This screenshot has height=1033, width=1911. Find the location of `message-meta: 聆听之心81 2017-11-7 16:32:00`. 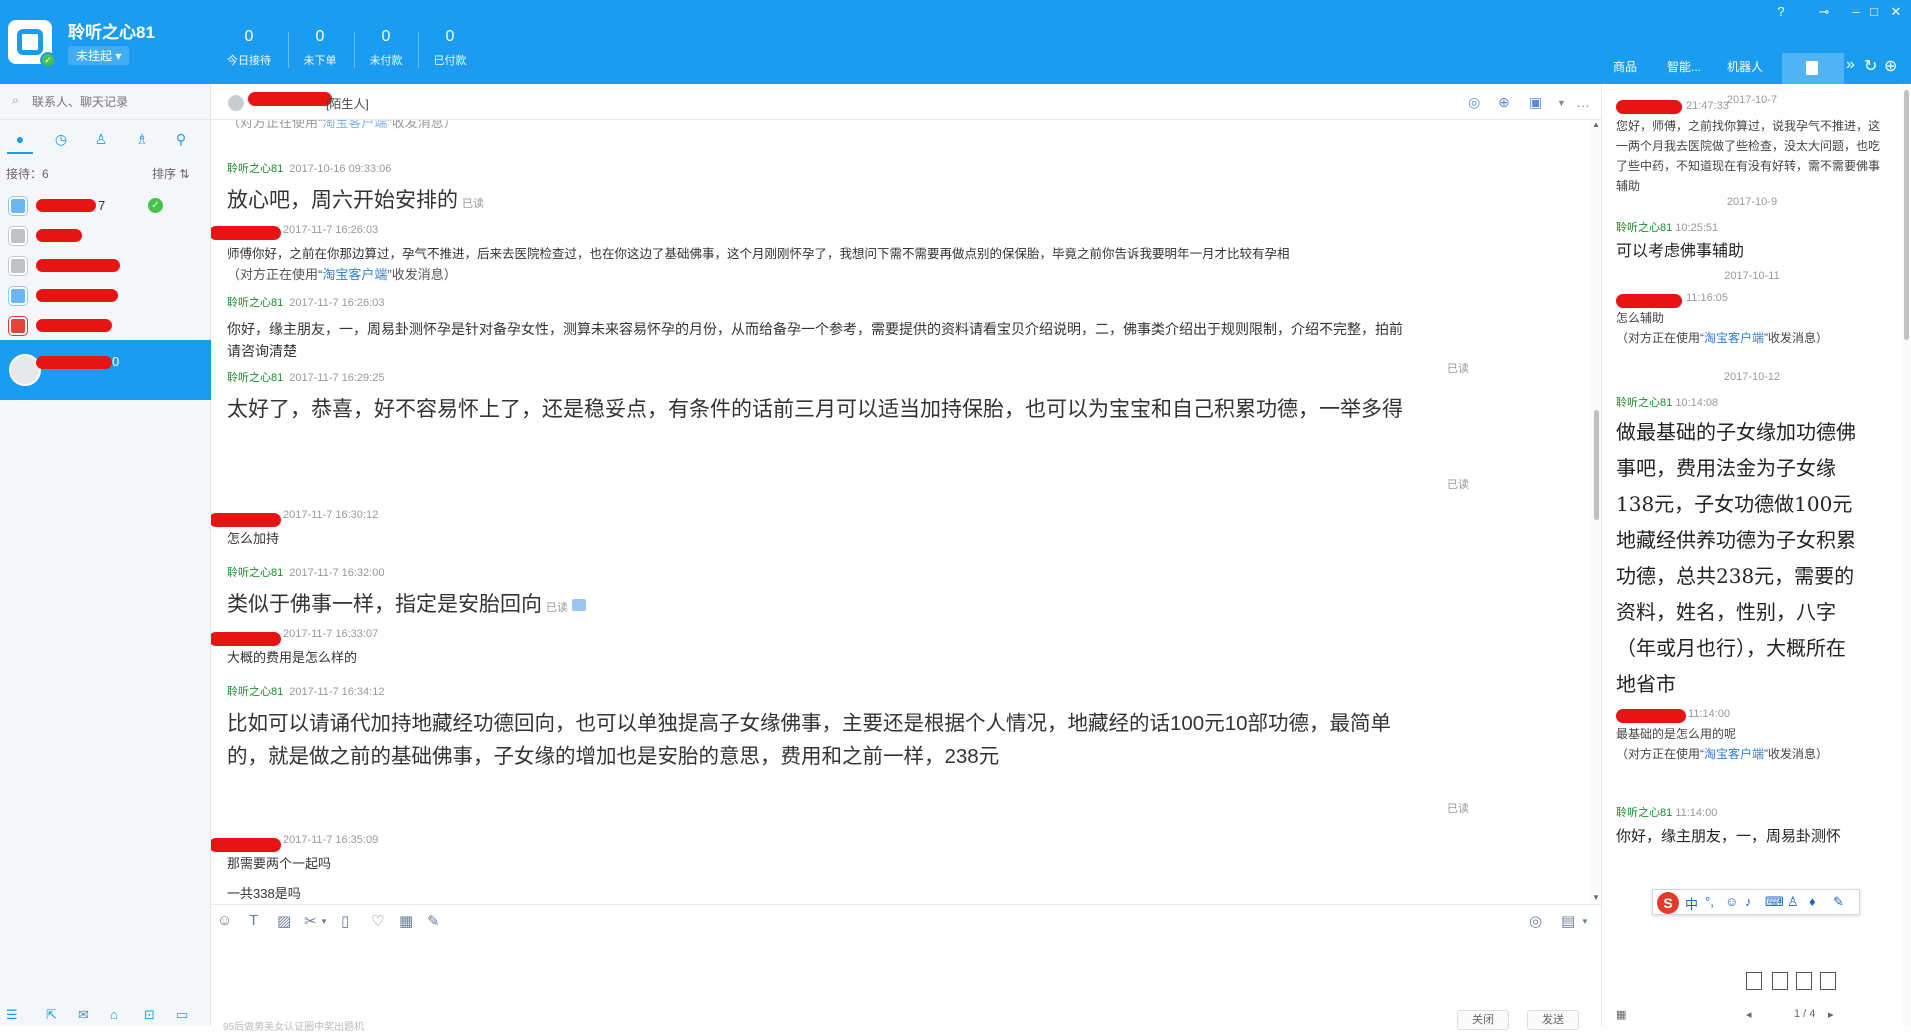

message-meta: 聆听之心81 2017-11-7 16:32:00 is located at coordinates (857, 572).